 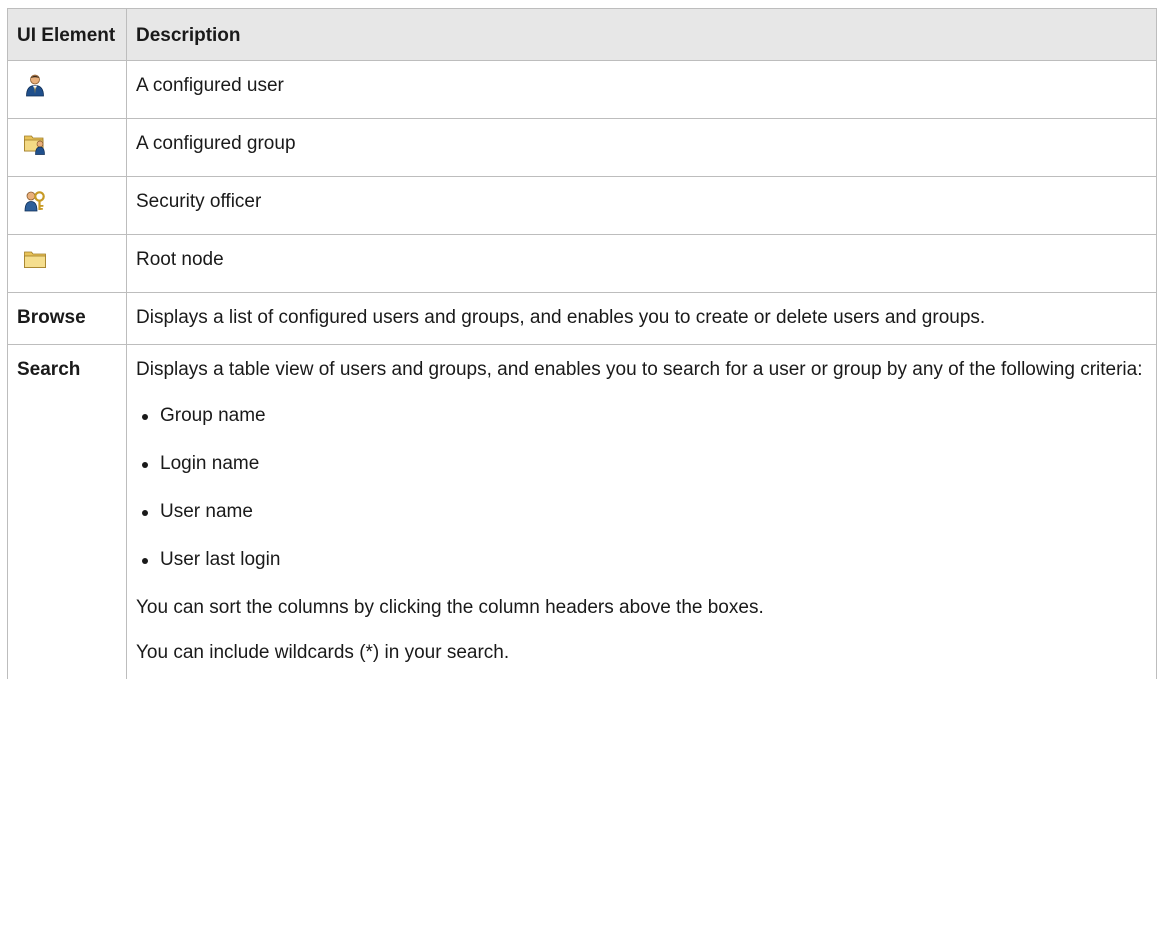 I want to click on table-row: A configured group, so click(x=582, y=147).